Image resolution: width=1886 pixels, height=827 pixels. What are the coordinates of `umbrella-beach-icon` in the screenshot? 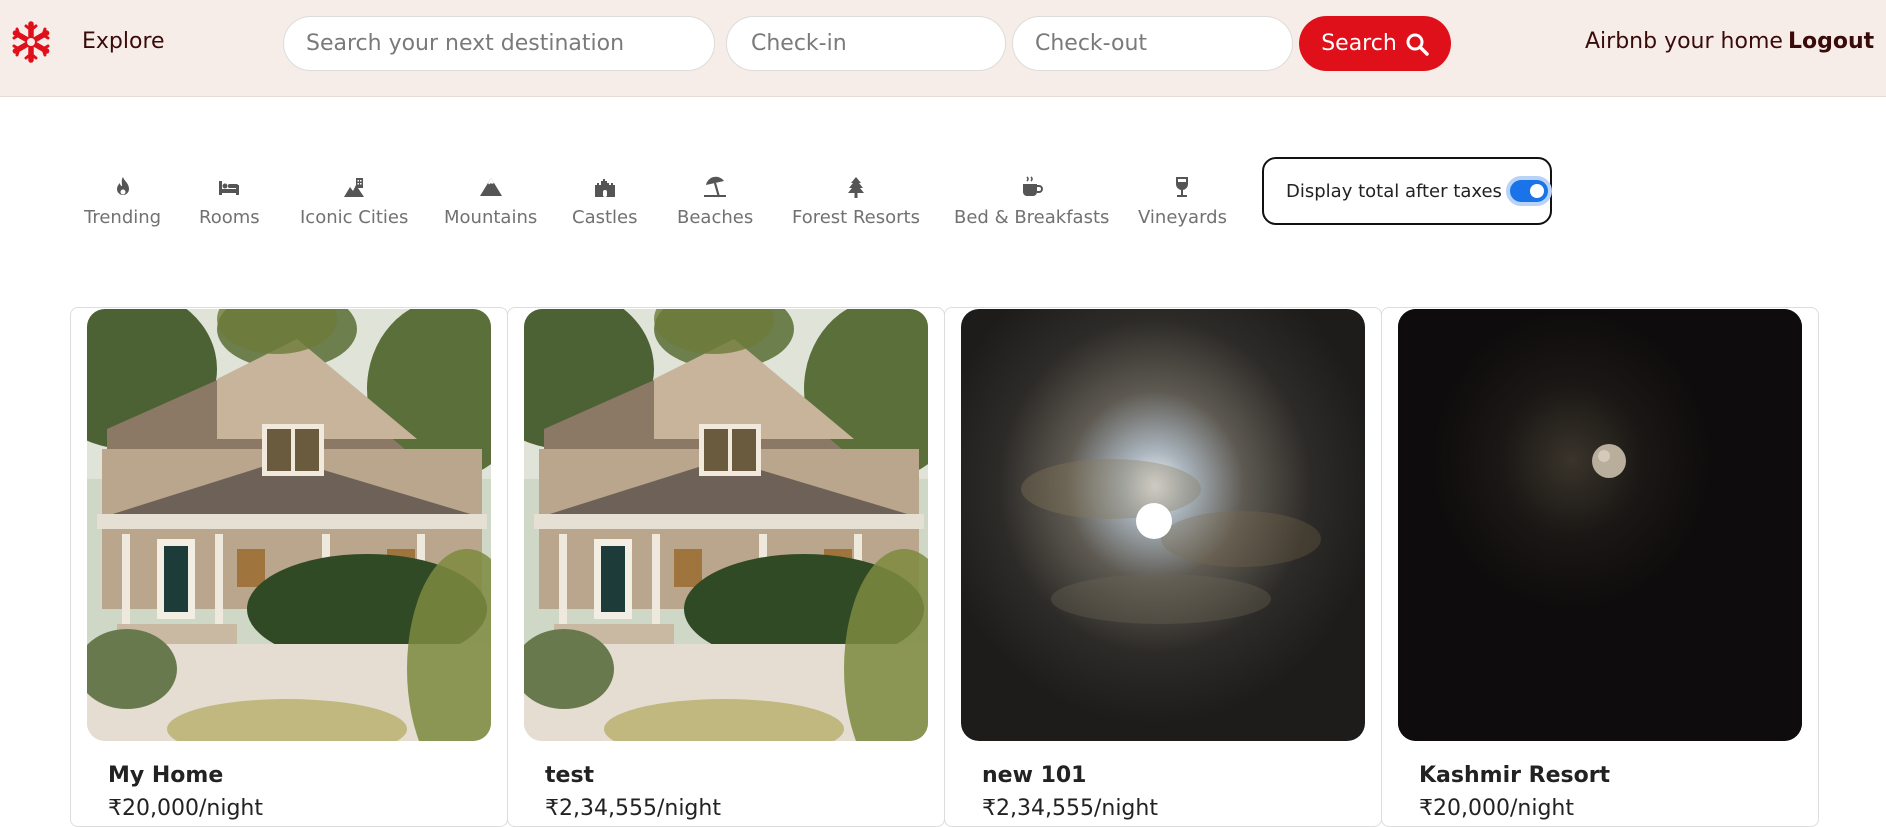 It's located at (715, 187).